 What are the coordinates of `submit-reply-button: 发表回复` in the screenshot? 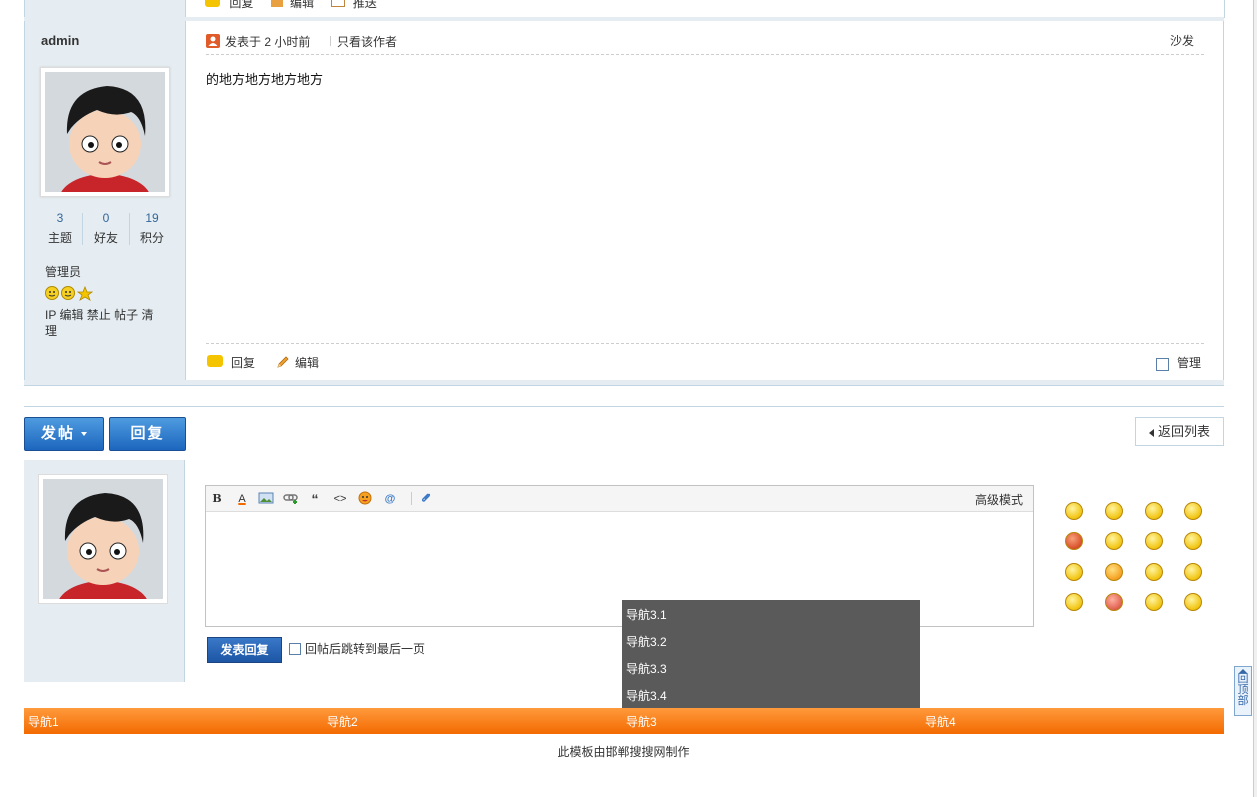 It's located at (244, 650).